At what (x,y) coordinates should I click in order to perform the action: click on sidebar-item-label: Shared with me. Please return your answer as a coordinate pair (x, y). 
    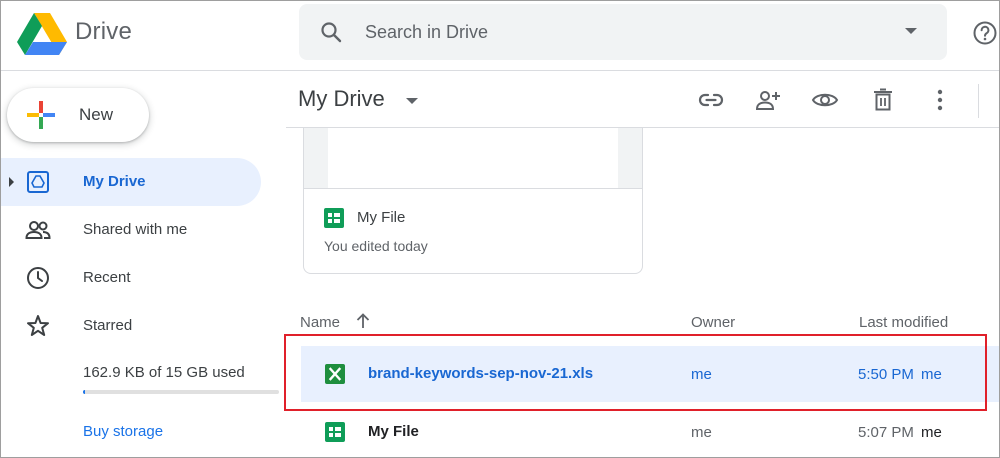
    Looking at the image, I should click on (135, 229).